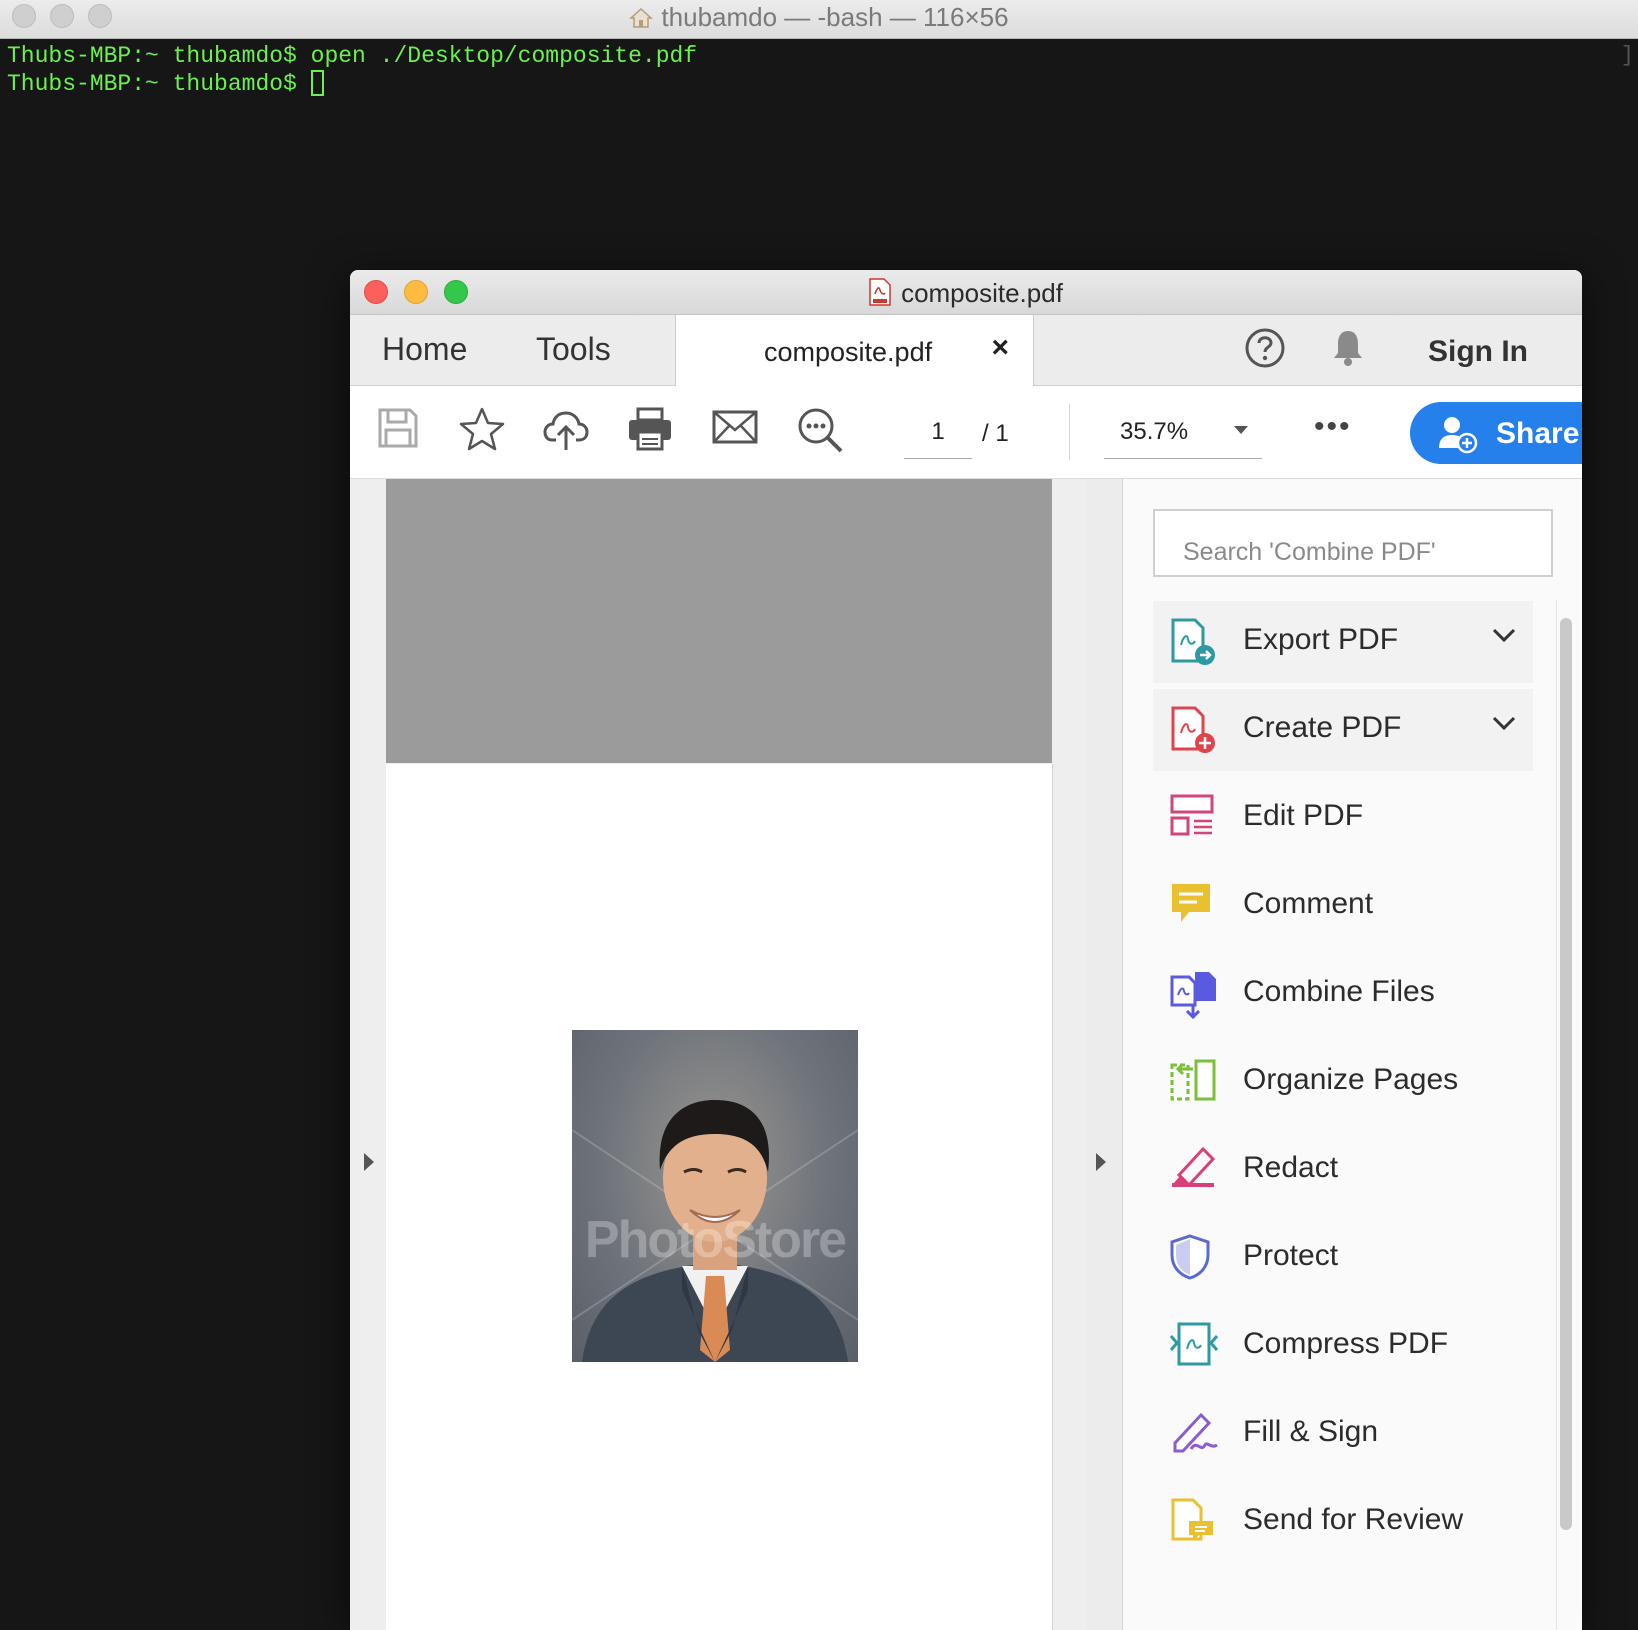  I want to click on previous-page-area, so click(719, 621).